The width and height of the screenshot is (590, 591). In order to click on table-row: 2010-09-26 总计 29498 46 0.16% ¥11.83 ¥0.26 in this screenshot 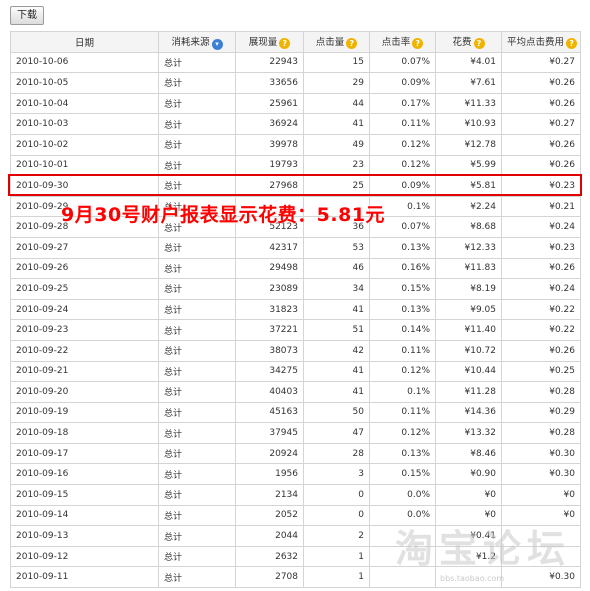, I will do `click(295, 268)`.